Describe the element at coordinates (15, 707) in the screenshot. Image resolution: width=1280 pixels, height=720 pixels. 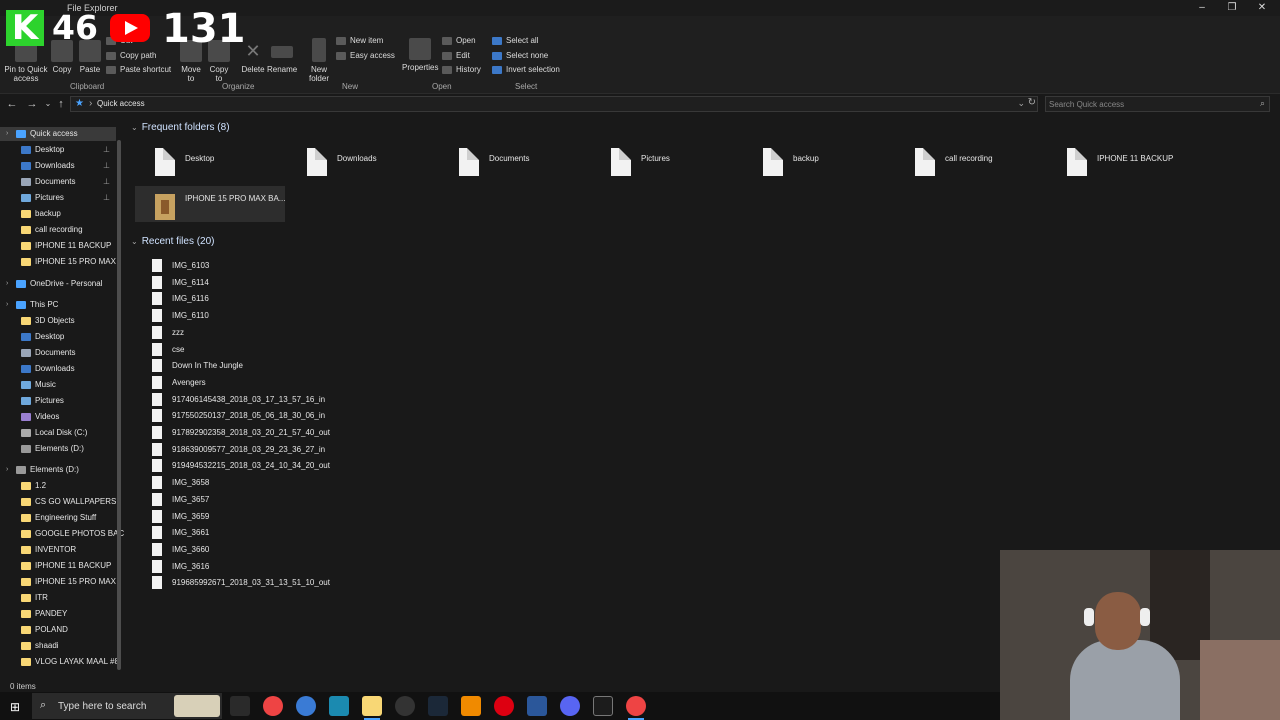
I see `windows-start-icon: ⊞` at that location.